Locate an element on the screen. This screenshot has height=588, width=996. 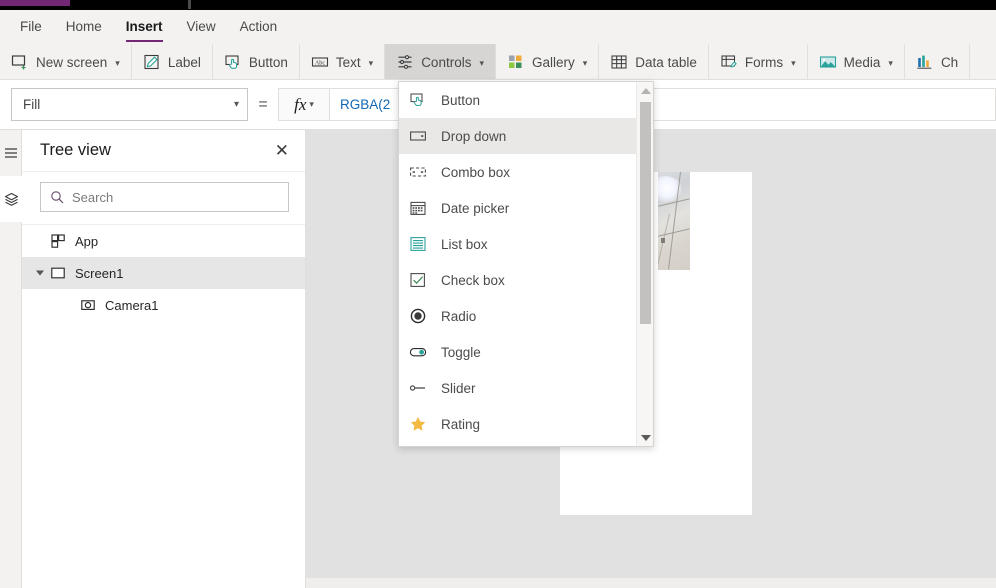
ribbon-gallery-label: Gallery is located at coordinates (553, 62).